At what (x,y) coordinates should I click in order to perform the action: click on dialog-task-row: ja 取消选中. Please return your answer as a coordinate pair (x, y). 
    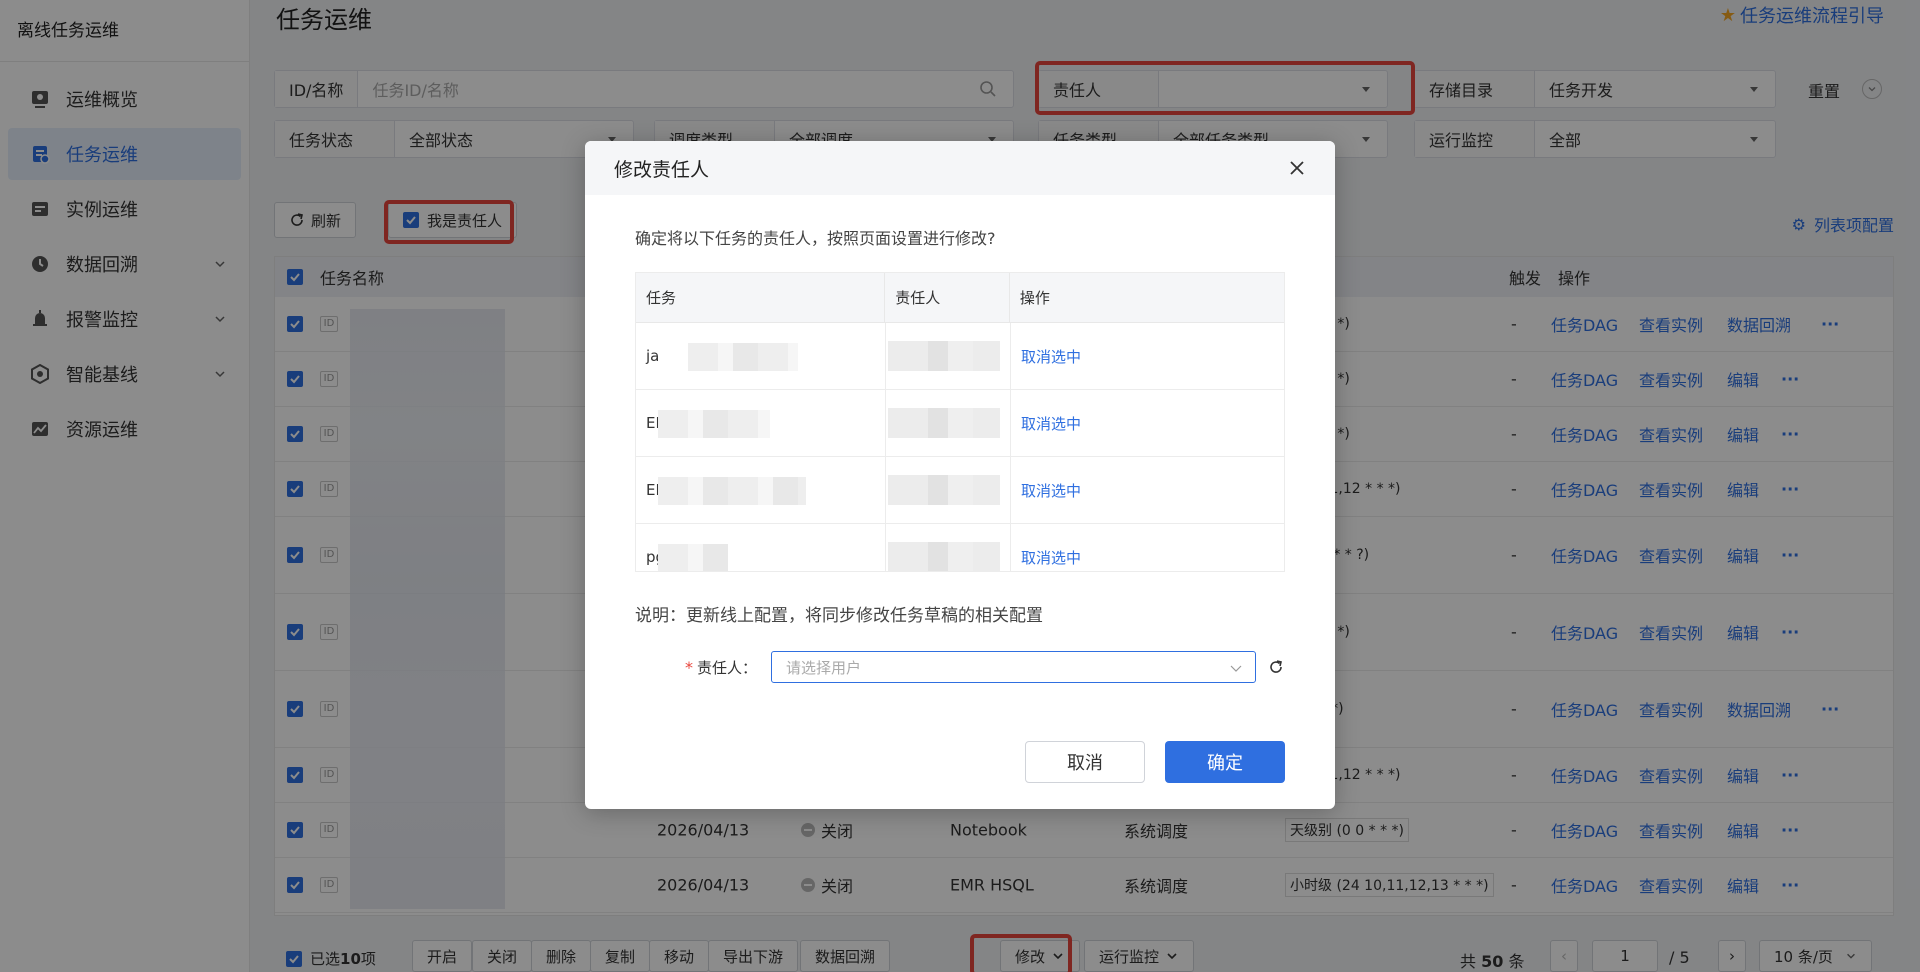
    Looking at the image, I should click on (960, 356).